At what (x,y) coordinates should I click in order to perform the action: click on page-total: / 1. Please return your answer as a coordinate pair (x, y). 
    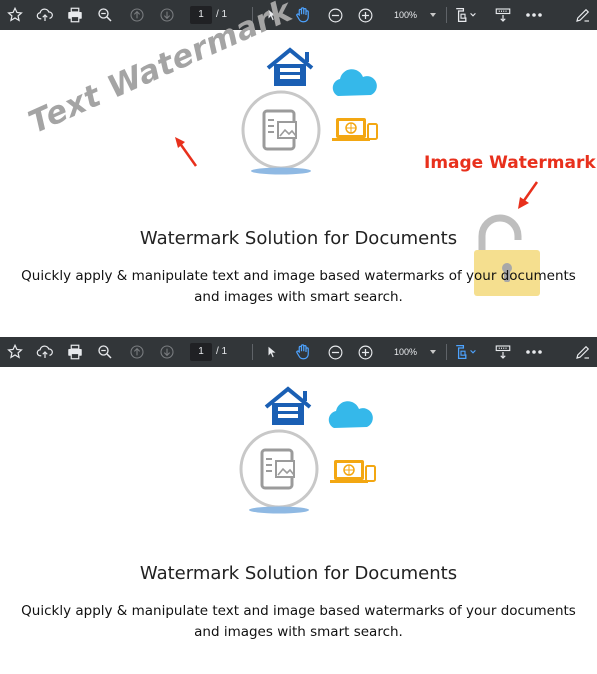
    Looking at the image, I should click on (222, 351).